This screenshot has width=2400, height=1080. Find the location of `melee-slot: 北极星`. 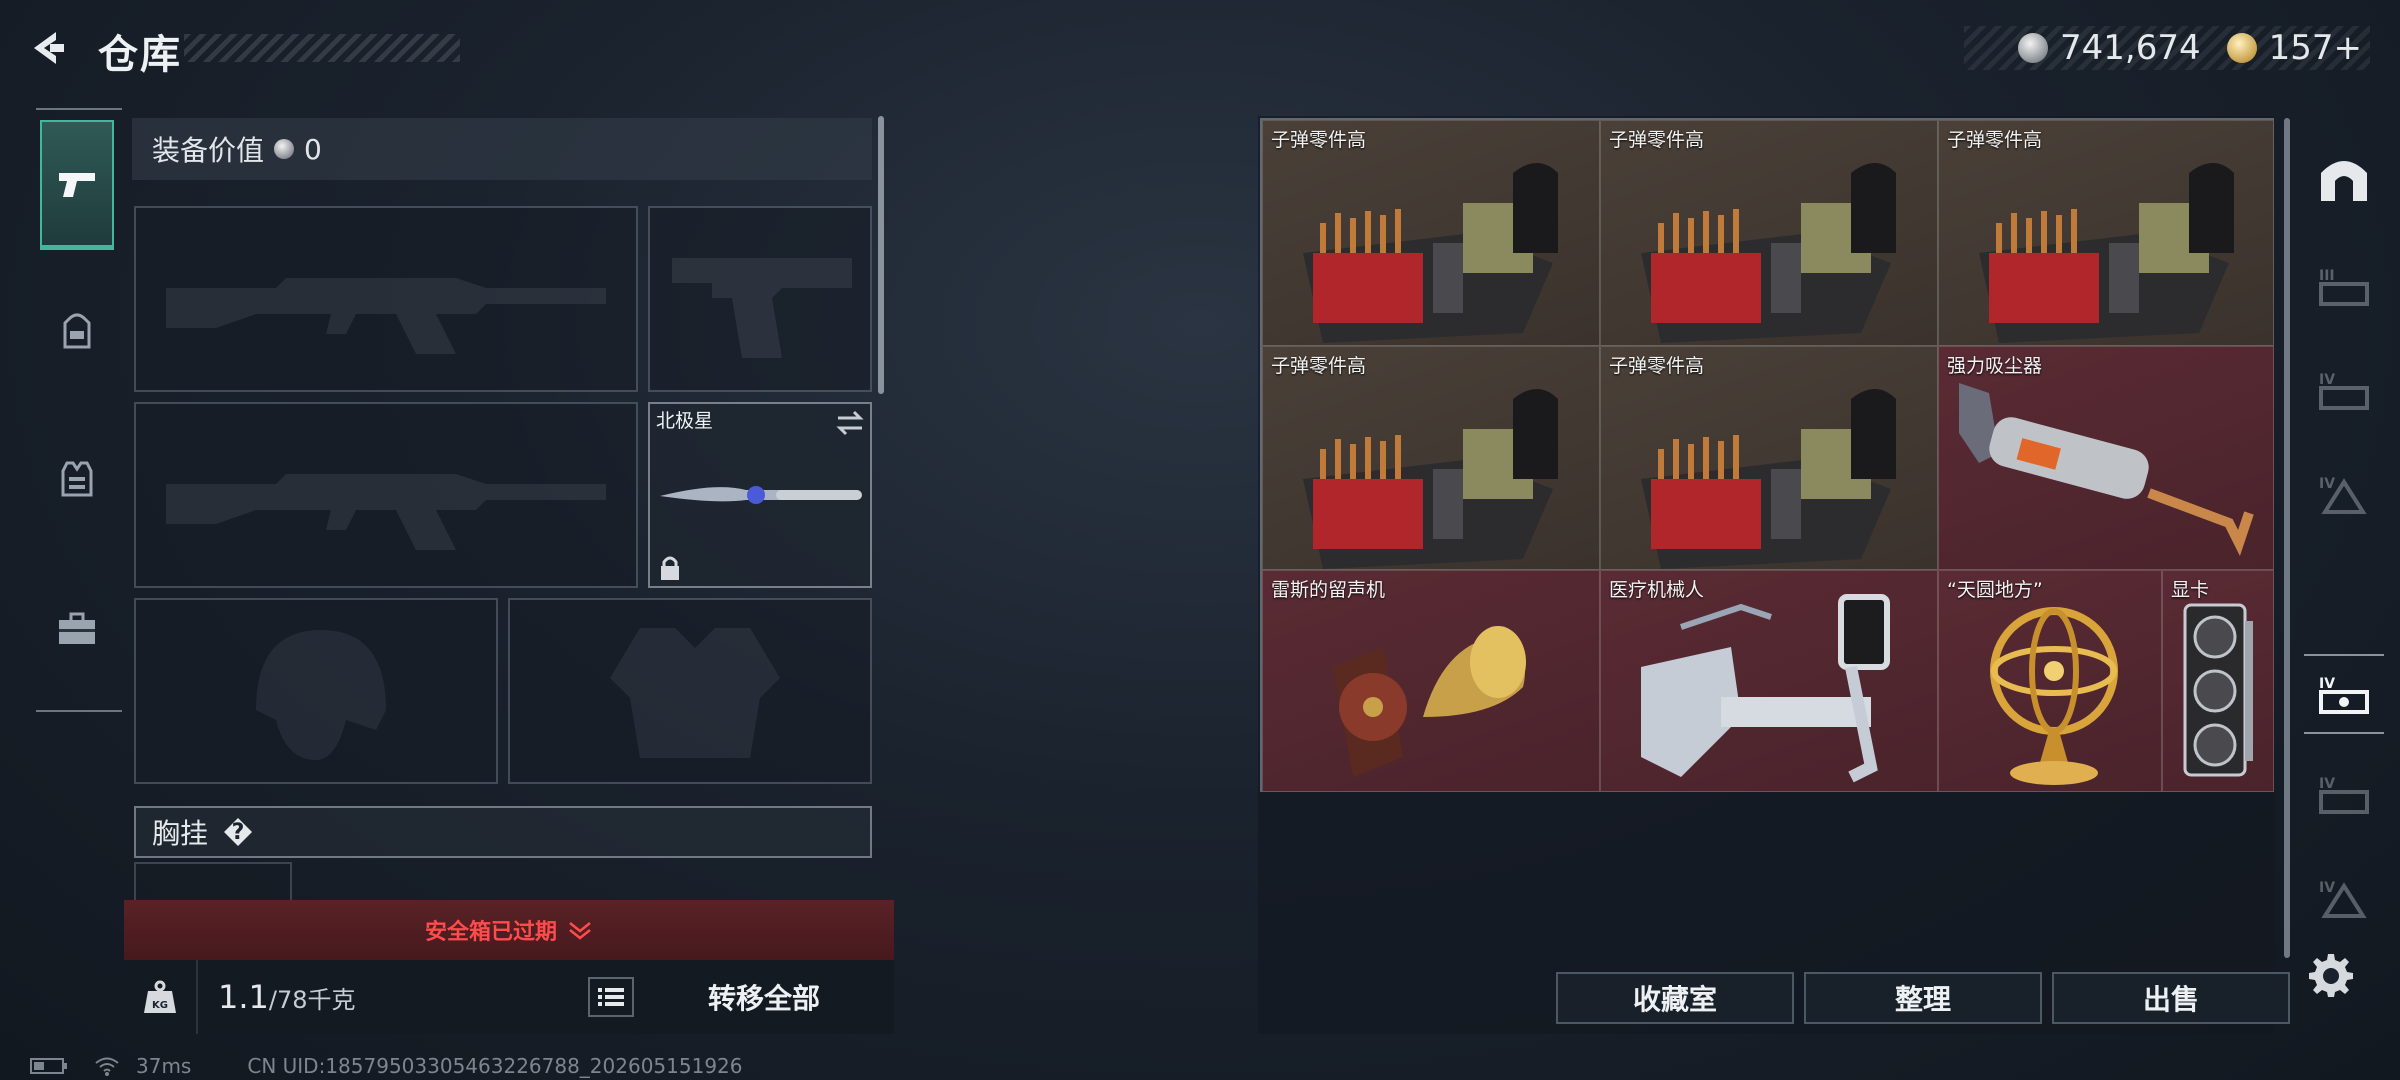

melee-slot: 北极星 is located at coordinates (760, 495).